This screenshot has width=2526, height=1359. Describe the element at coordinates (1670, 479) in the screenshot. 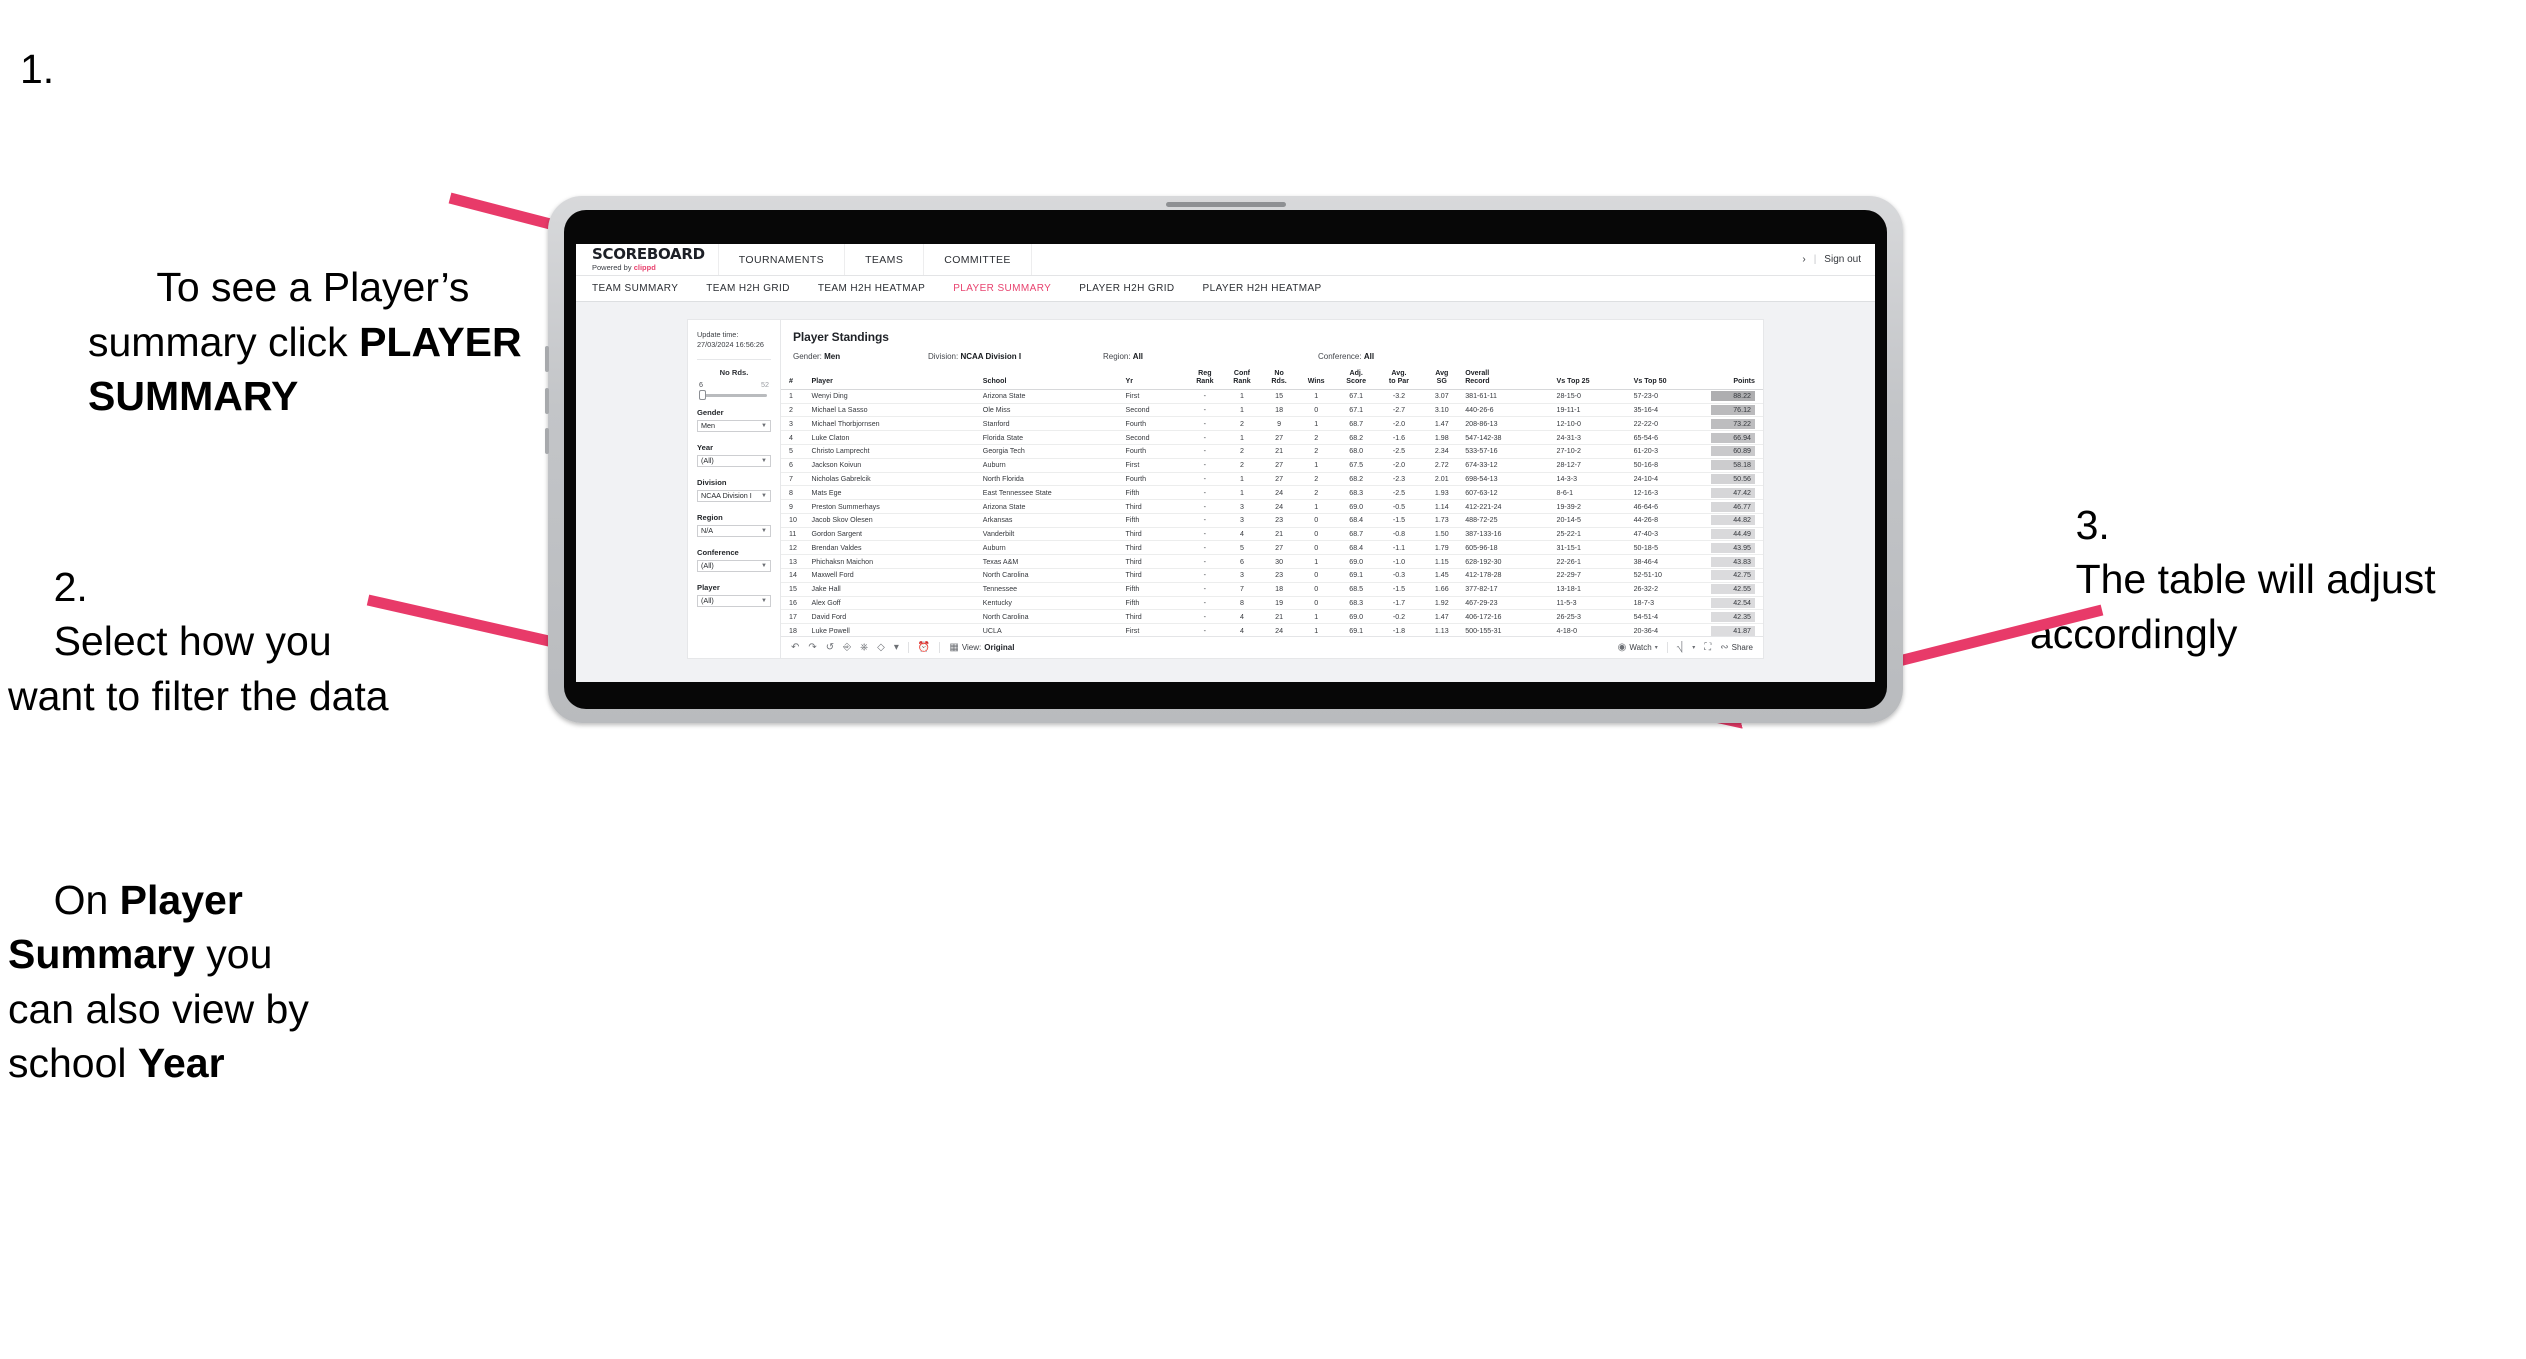

I see `cell-vs-top-50: 24-10-4` at that location.